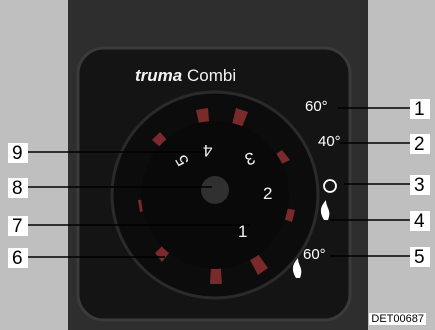  What do you see at coordinates (329, 141) in the screenshot?
I see `setting-40-label: 40°` at bounding box center [329, 141].